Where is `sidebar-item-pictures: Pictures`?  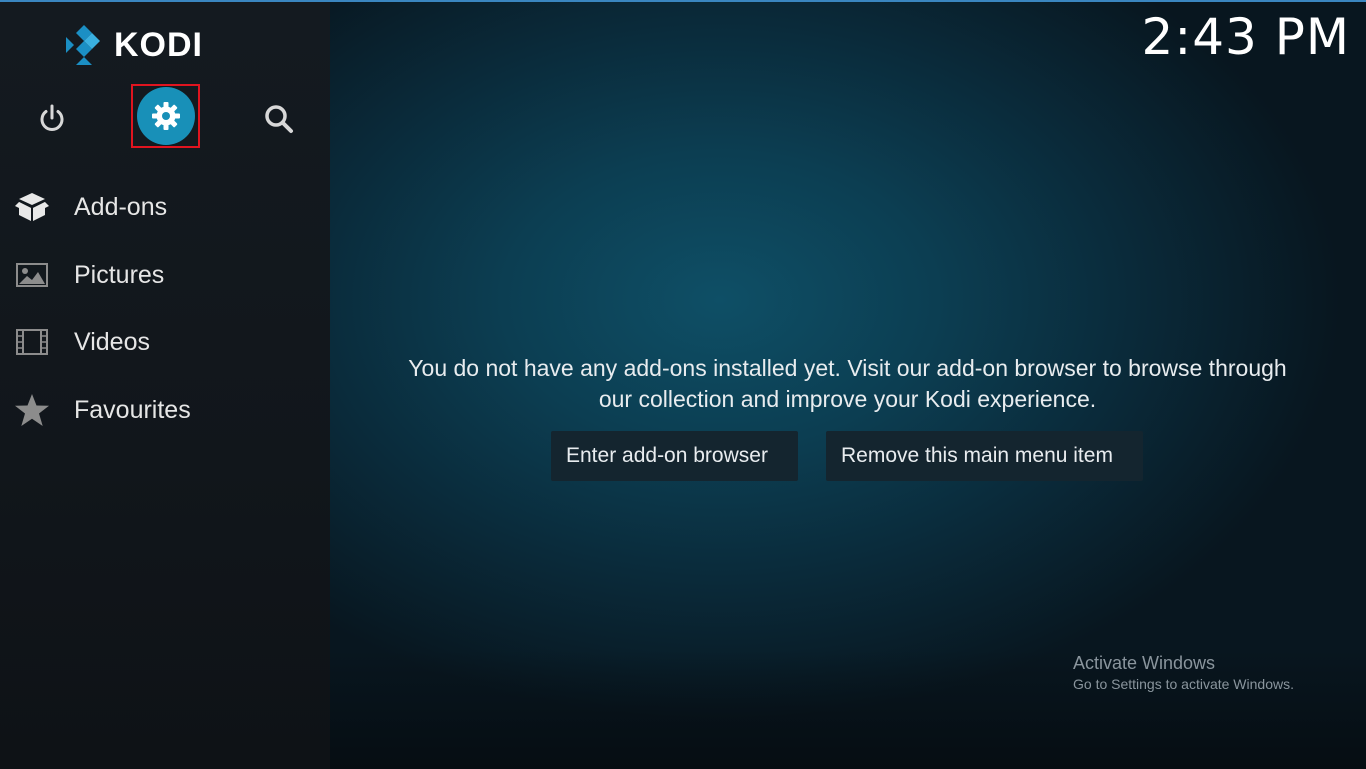 sidebar-item-pictures: Pictures is located at coordinates (165, 275).